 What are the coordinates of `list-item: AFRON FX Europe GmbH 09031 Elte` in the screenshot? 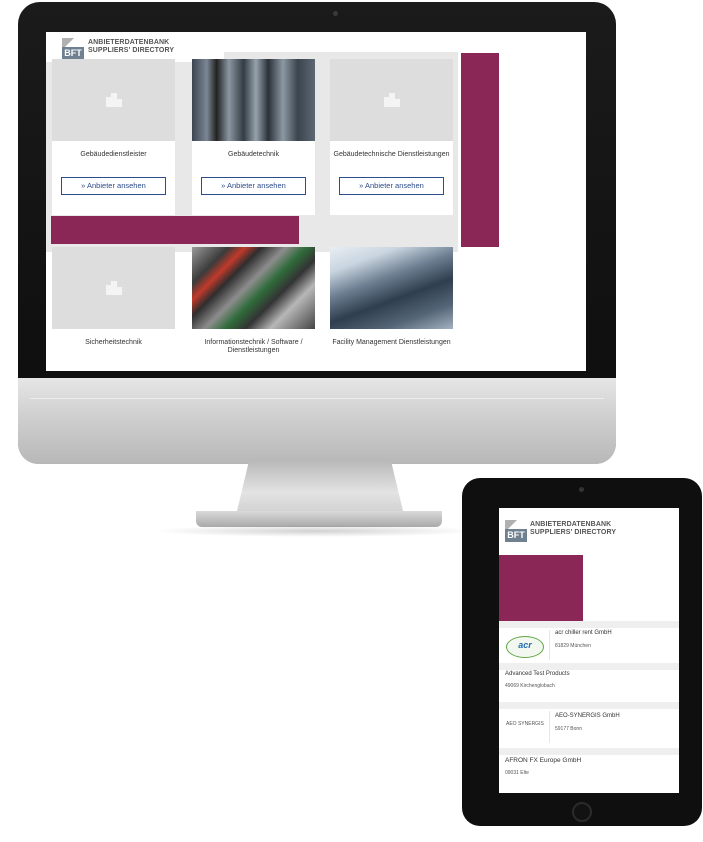 It's located at (589, 771).